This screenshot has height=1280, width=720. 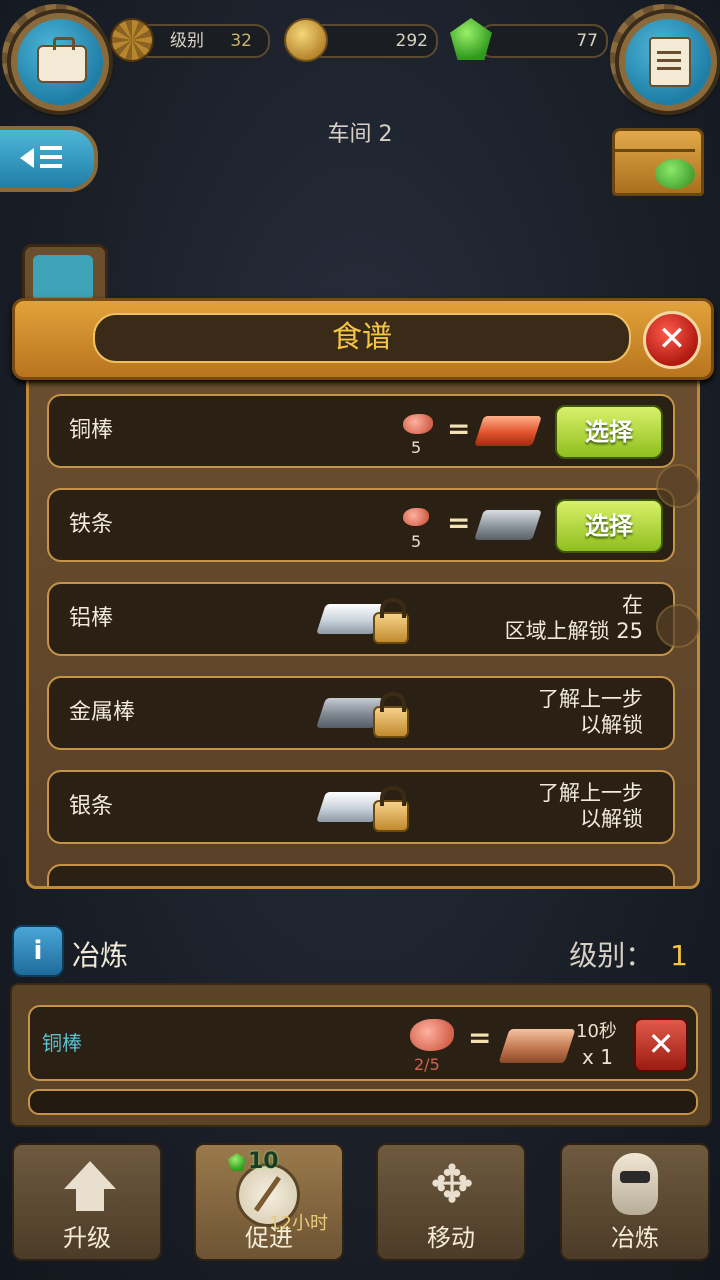 What do you see at coordinates (587, 41) in the screenshot?
I see `gems-value: 77` at bounding box center [587, 41].